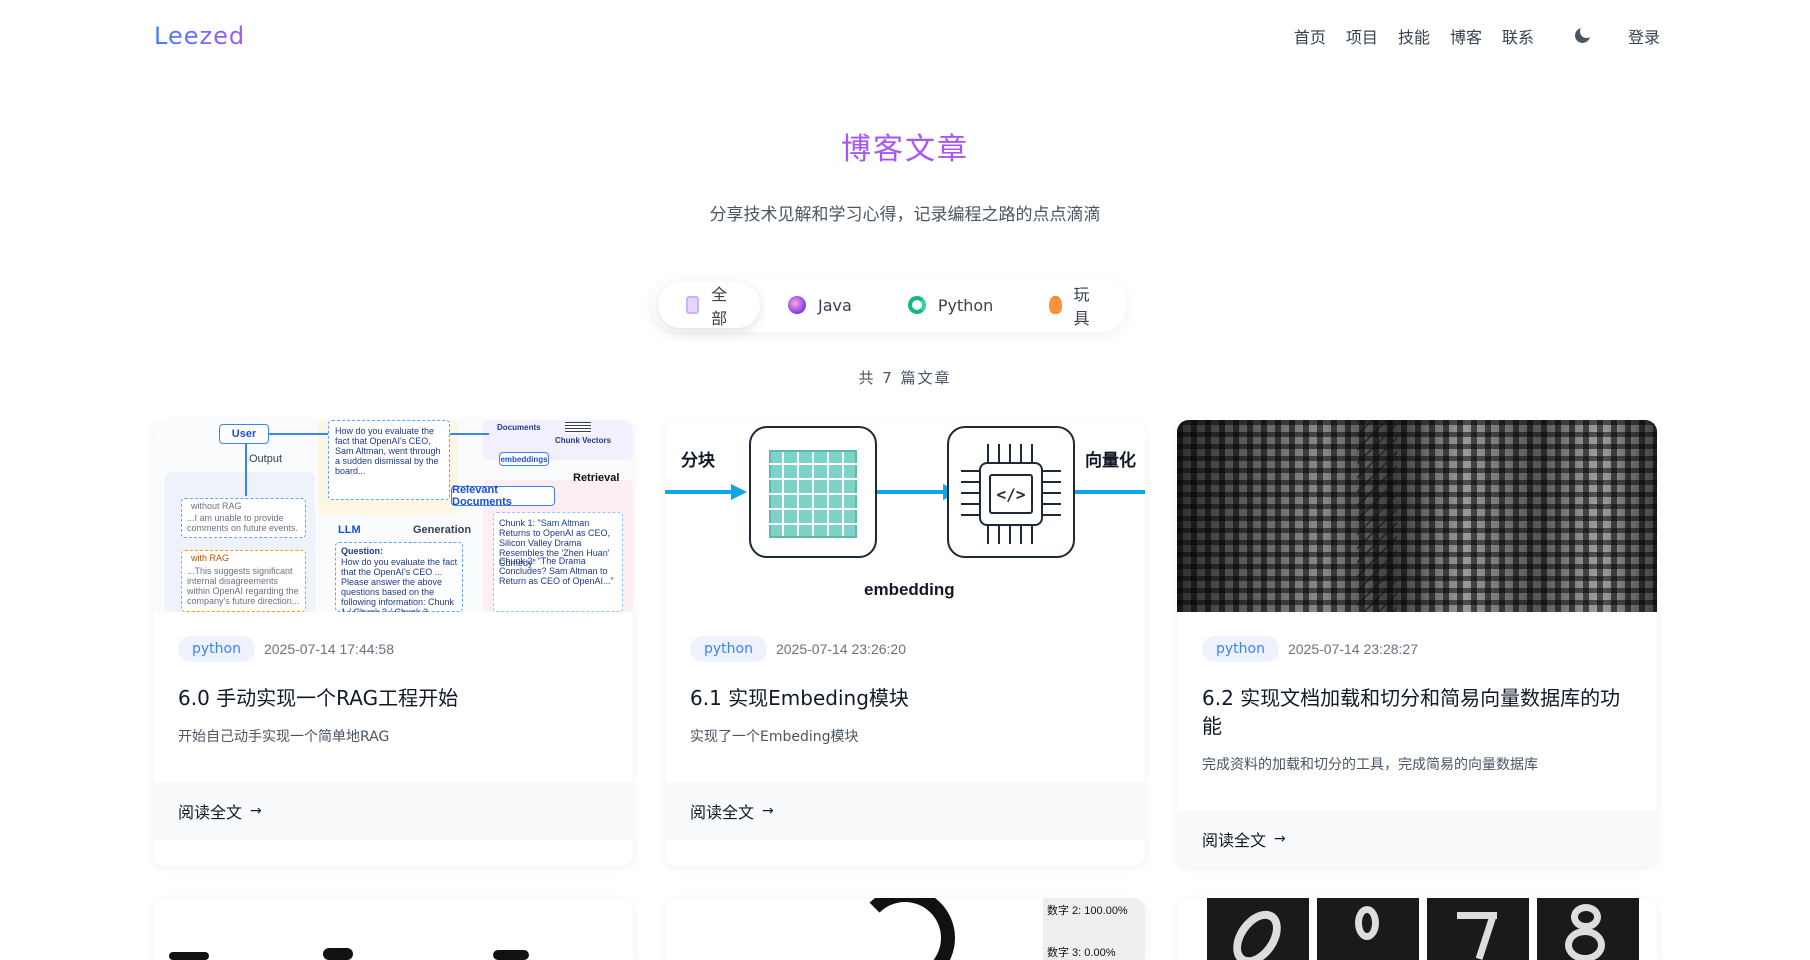 The image size is (1810, 960). Describe the element at coordinates (905, 516) in the screenshot. I see `embedding-diagram-thumbnail: 分块 </> 向量化 embedding` at that location.